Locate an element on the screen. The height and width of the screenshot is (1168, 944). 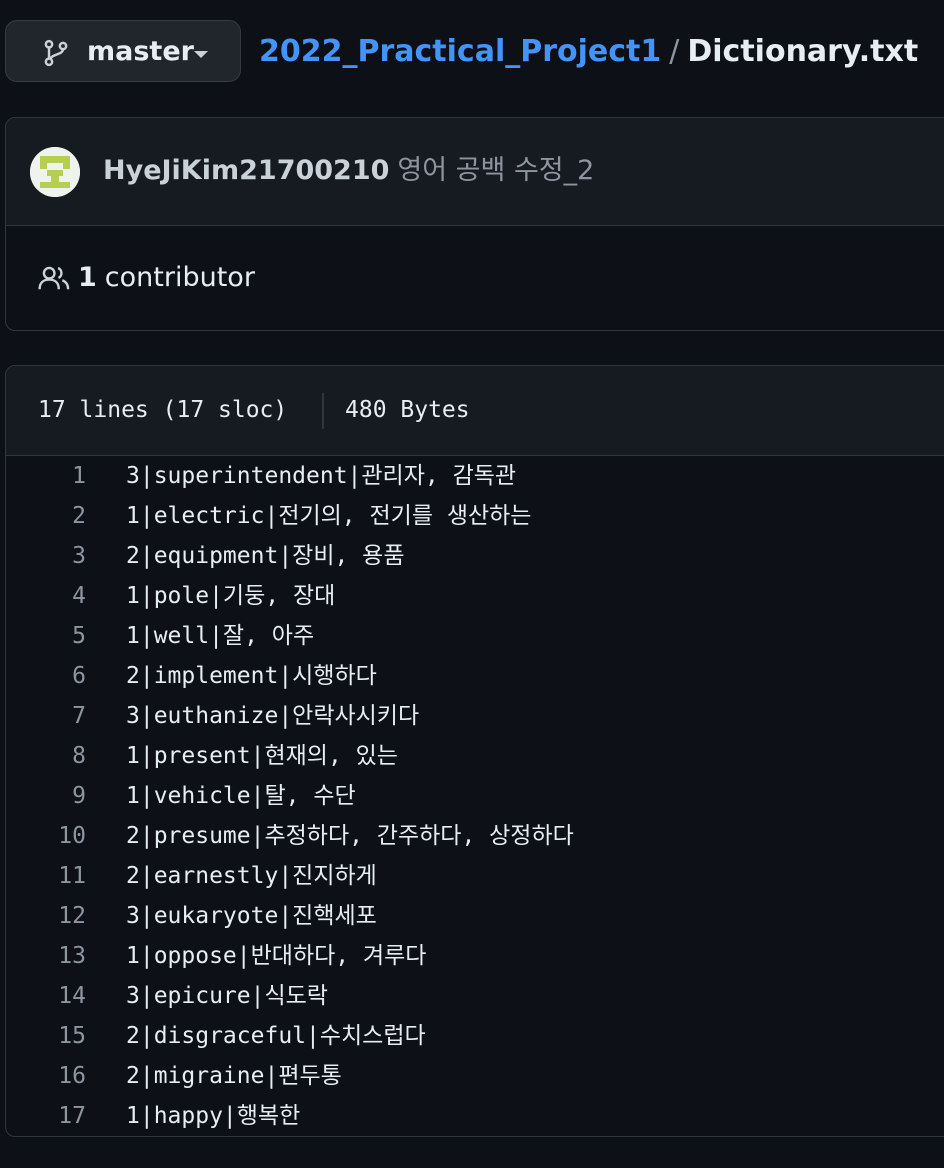
code-line: 5 1|well|잘, 아주 is located at coordinates (475, 636).